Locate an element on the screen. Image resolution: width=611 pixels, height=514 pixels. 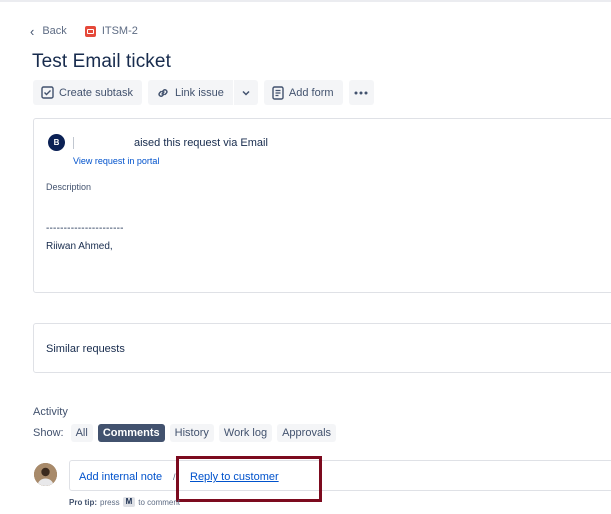
raised-by-text: aised this request via Email is located at coordinates (170, 143).